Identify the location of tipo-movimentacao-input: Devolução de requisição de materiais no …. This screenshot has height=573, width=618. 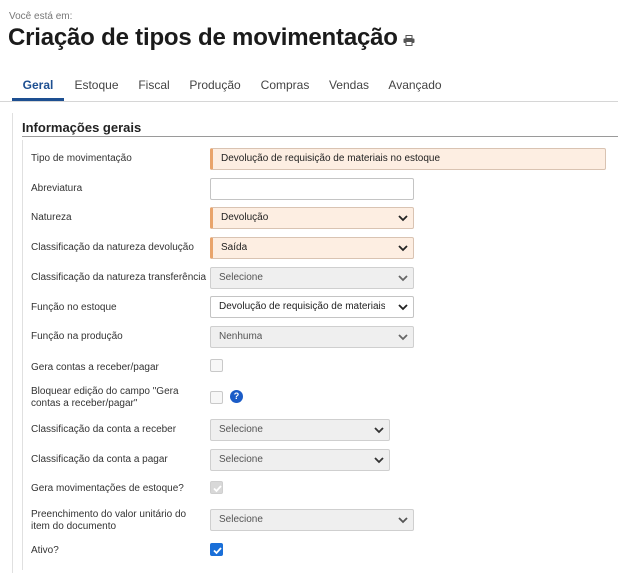
(408, 159).